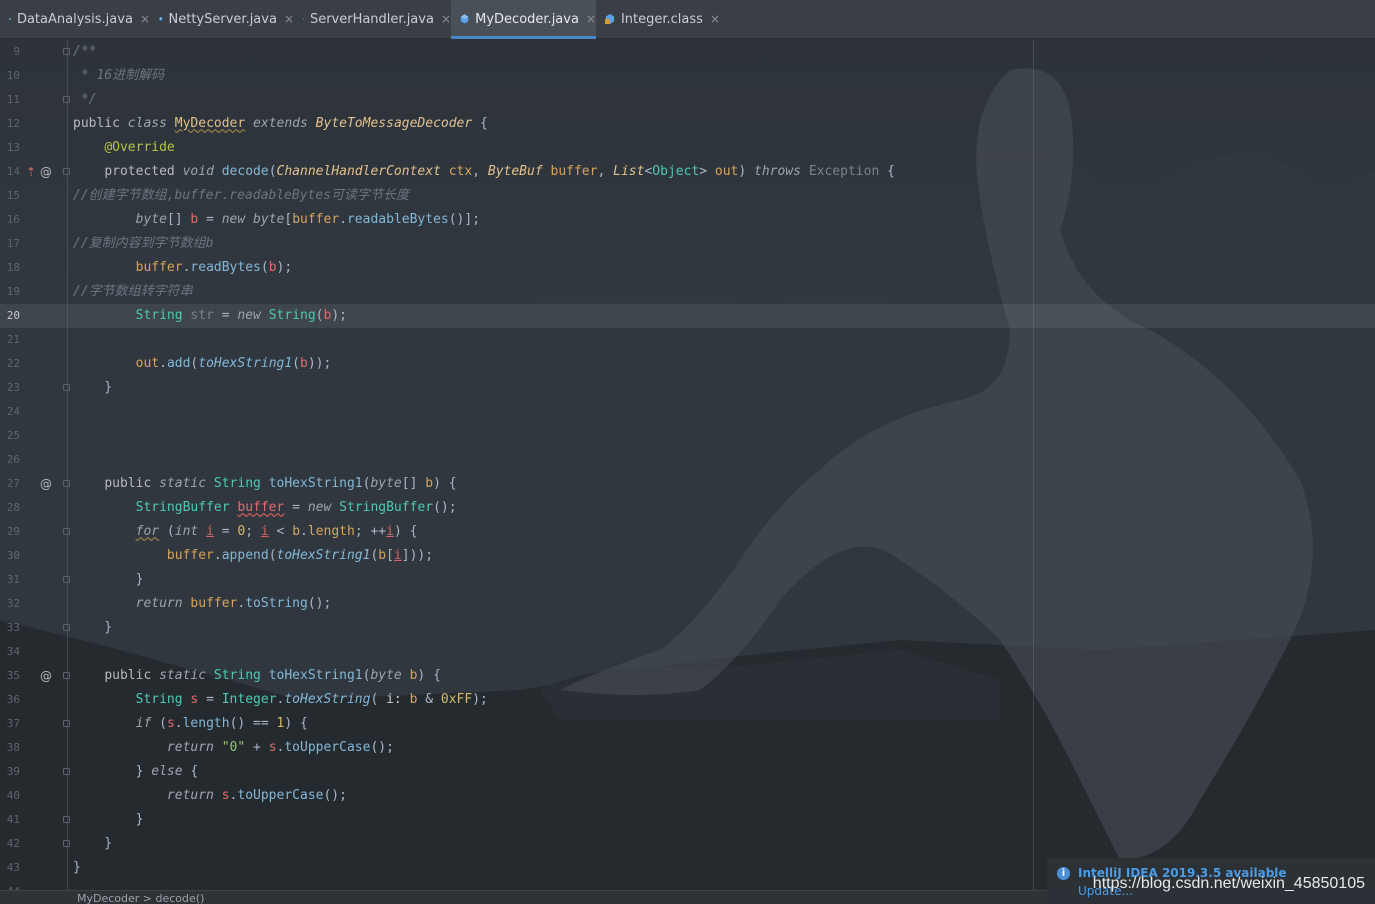  Describe the element at coordinates (687, 460) in the screenshot. I see `code-line: 26` at that location.